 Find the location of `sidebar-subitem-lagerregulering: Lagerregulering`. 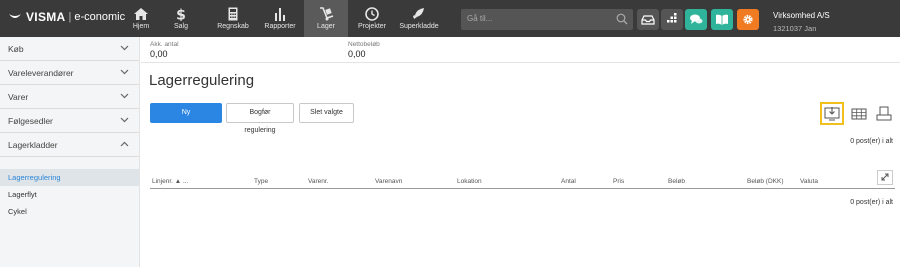

sidebar-subitem-lagerregulering: Lagerregulering is located at coordinates (69, 177).